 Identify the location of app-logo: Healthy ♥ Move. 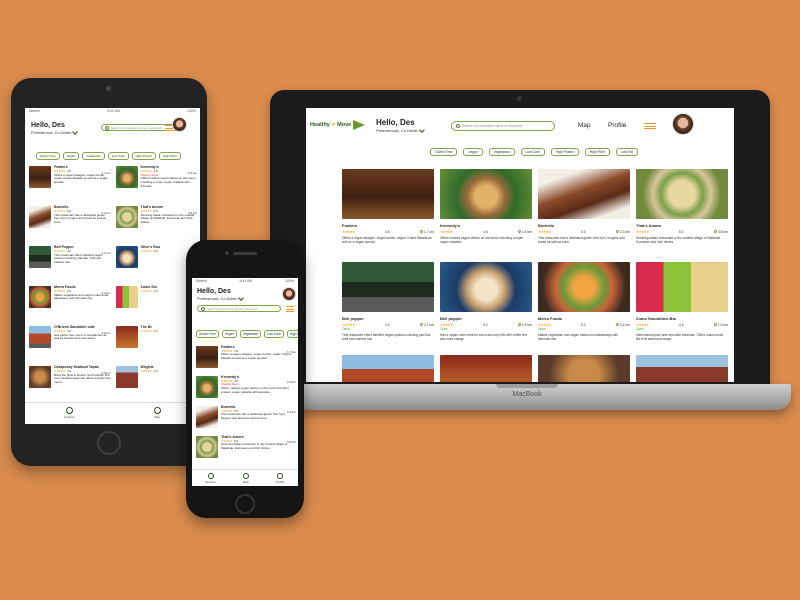
(338, 125).